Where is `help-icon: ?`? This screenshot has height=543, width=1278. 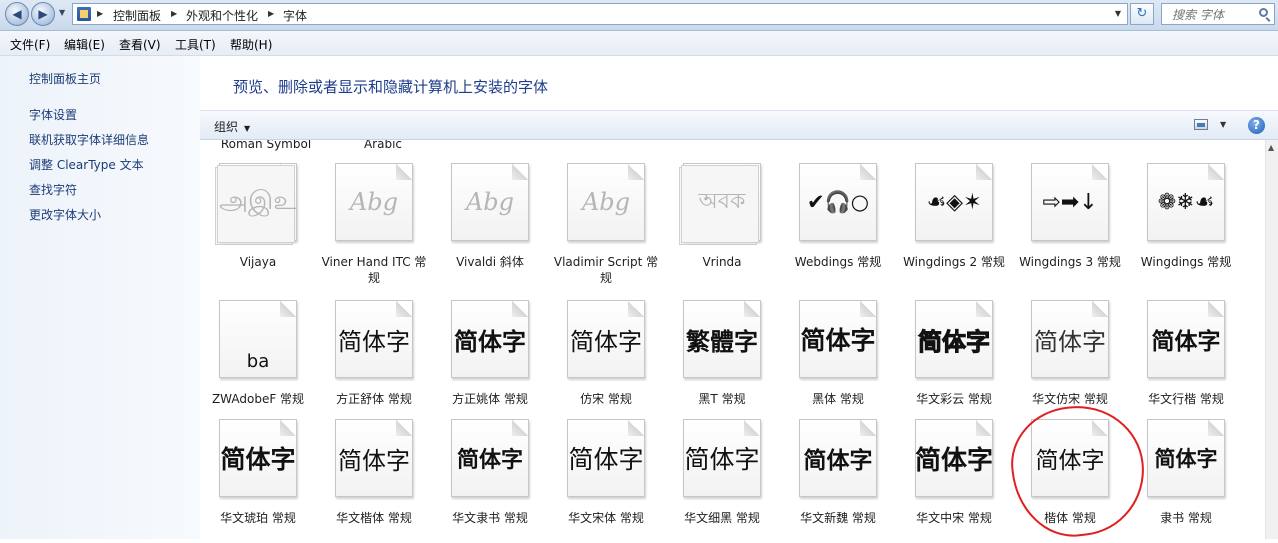 help-icon: ? is located at coordinates (1256, 125).